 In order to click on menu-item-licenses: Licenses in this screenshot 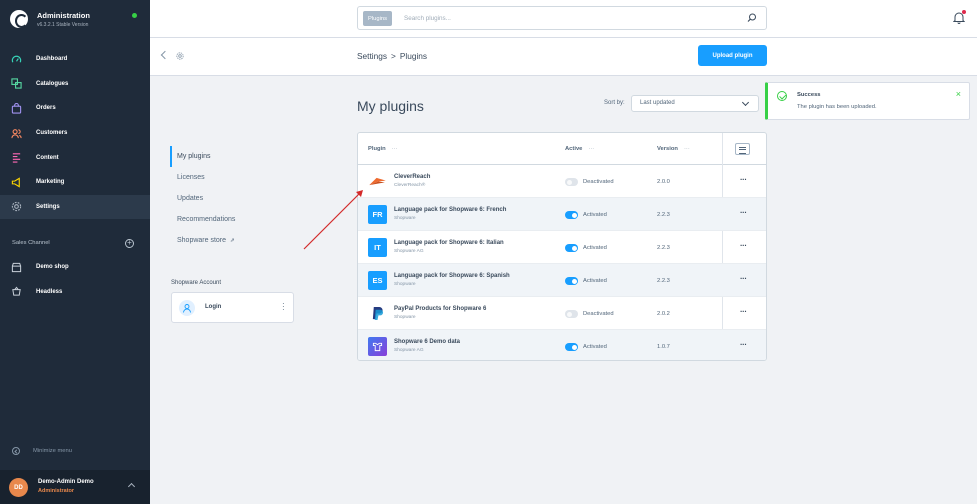, I will do `click(232, 177)`.